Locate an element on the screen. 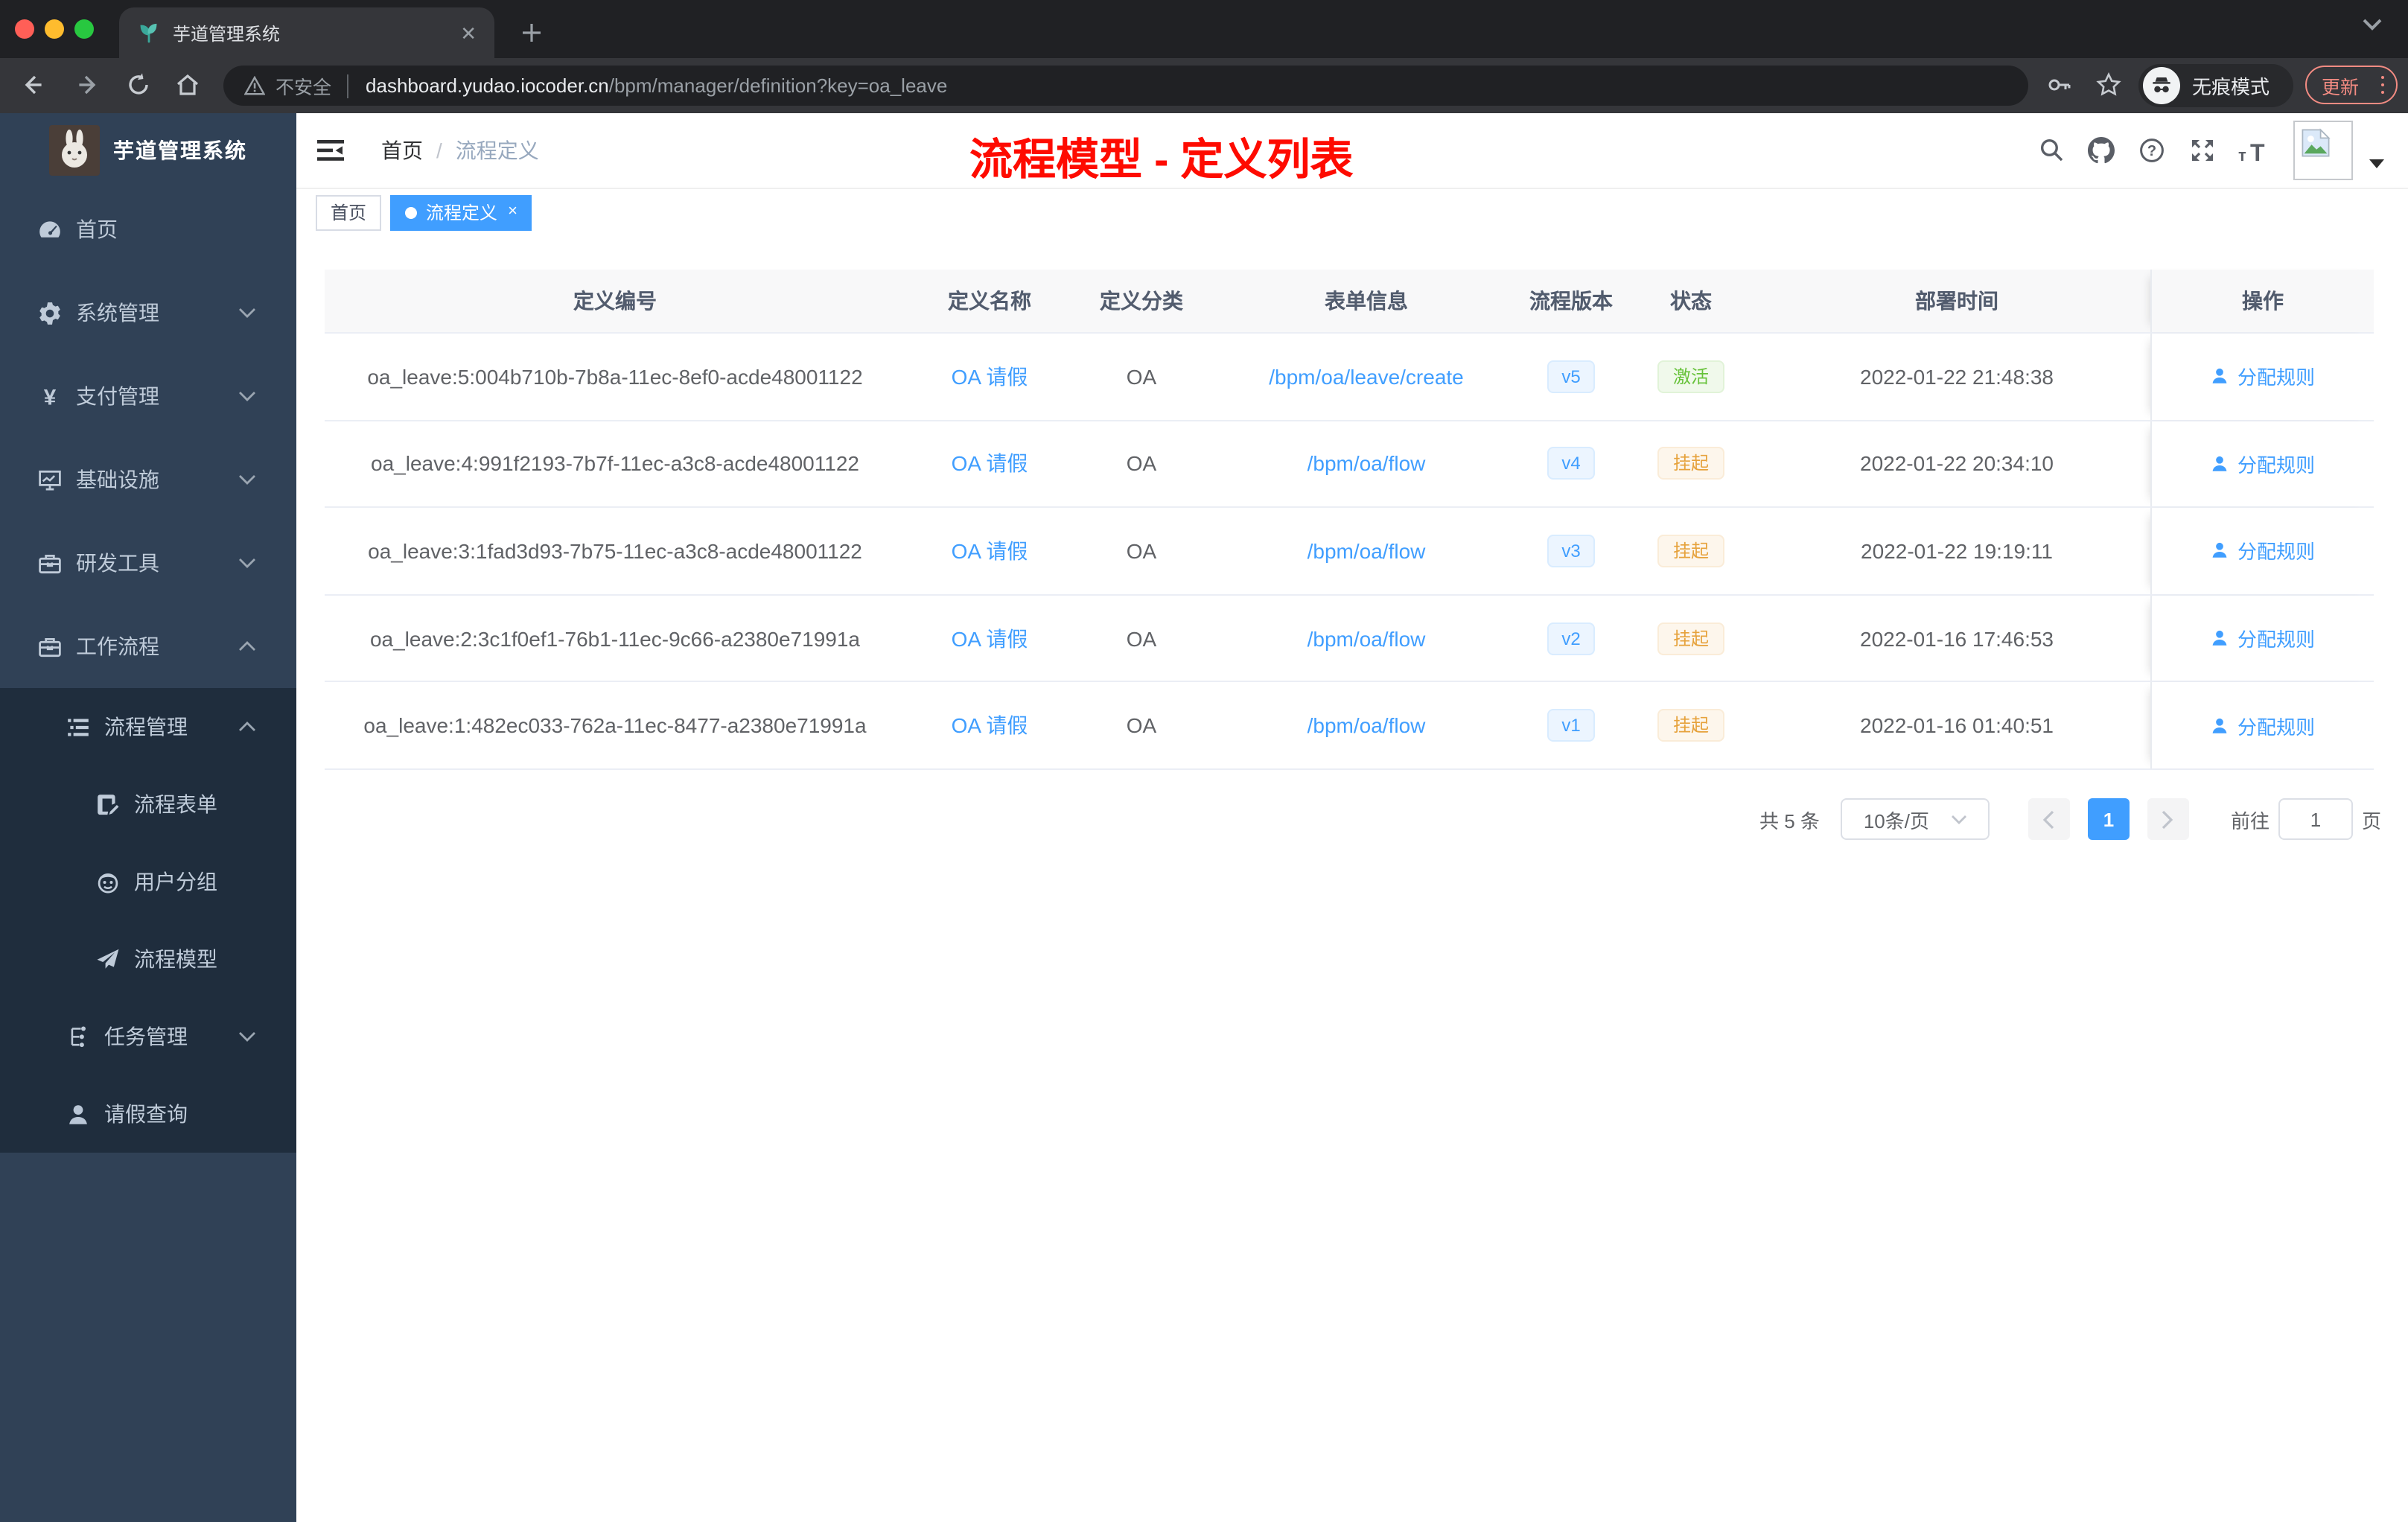 This screenshot has height=1522, width=2408. tag-close-icon: × is located at coordinates (512, 211).